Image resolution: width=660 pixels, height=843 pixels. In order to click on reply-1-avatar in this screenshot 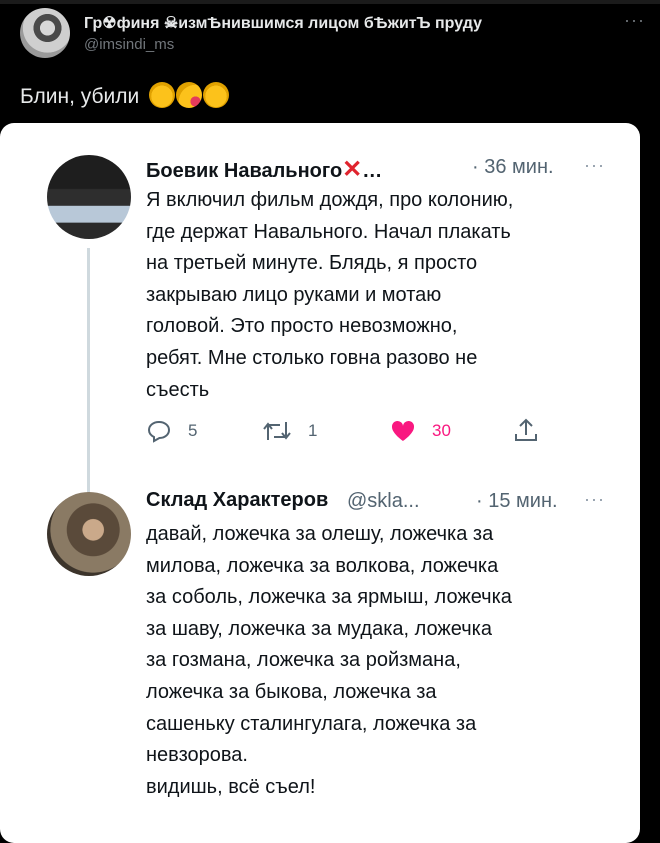, I will do `click(89, 197)`.